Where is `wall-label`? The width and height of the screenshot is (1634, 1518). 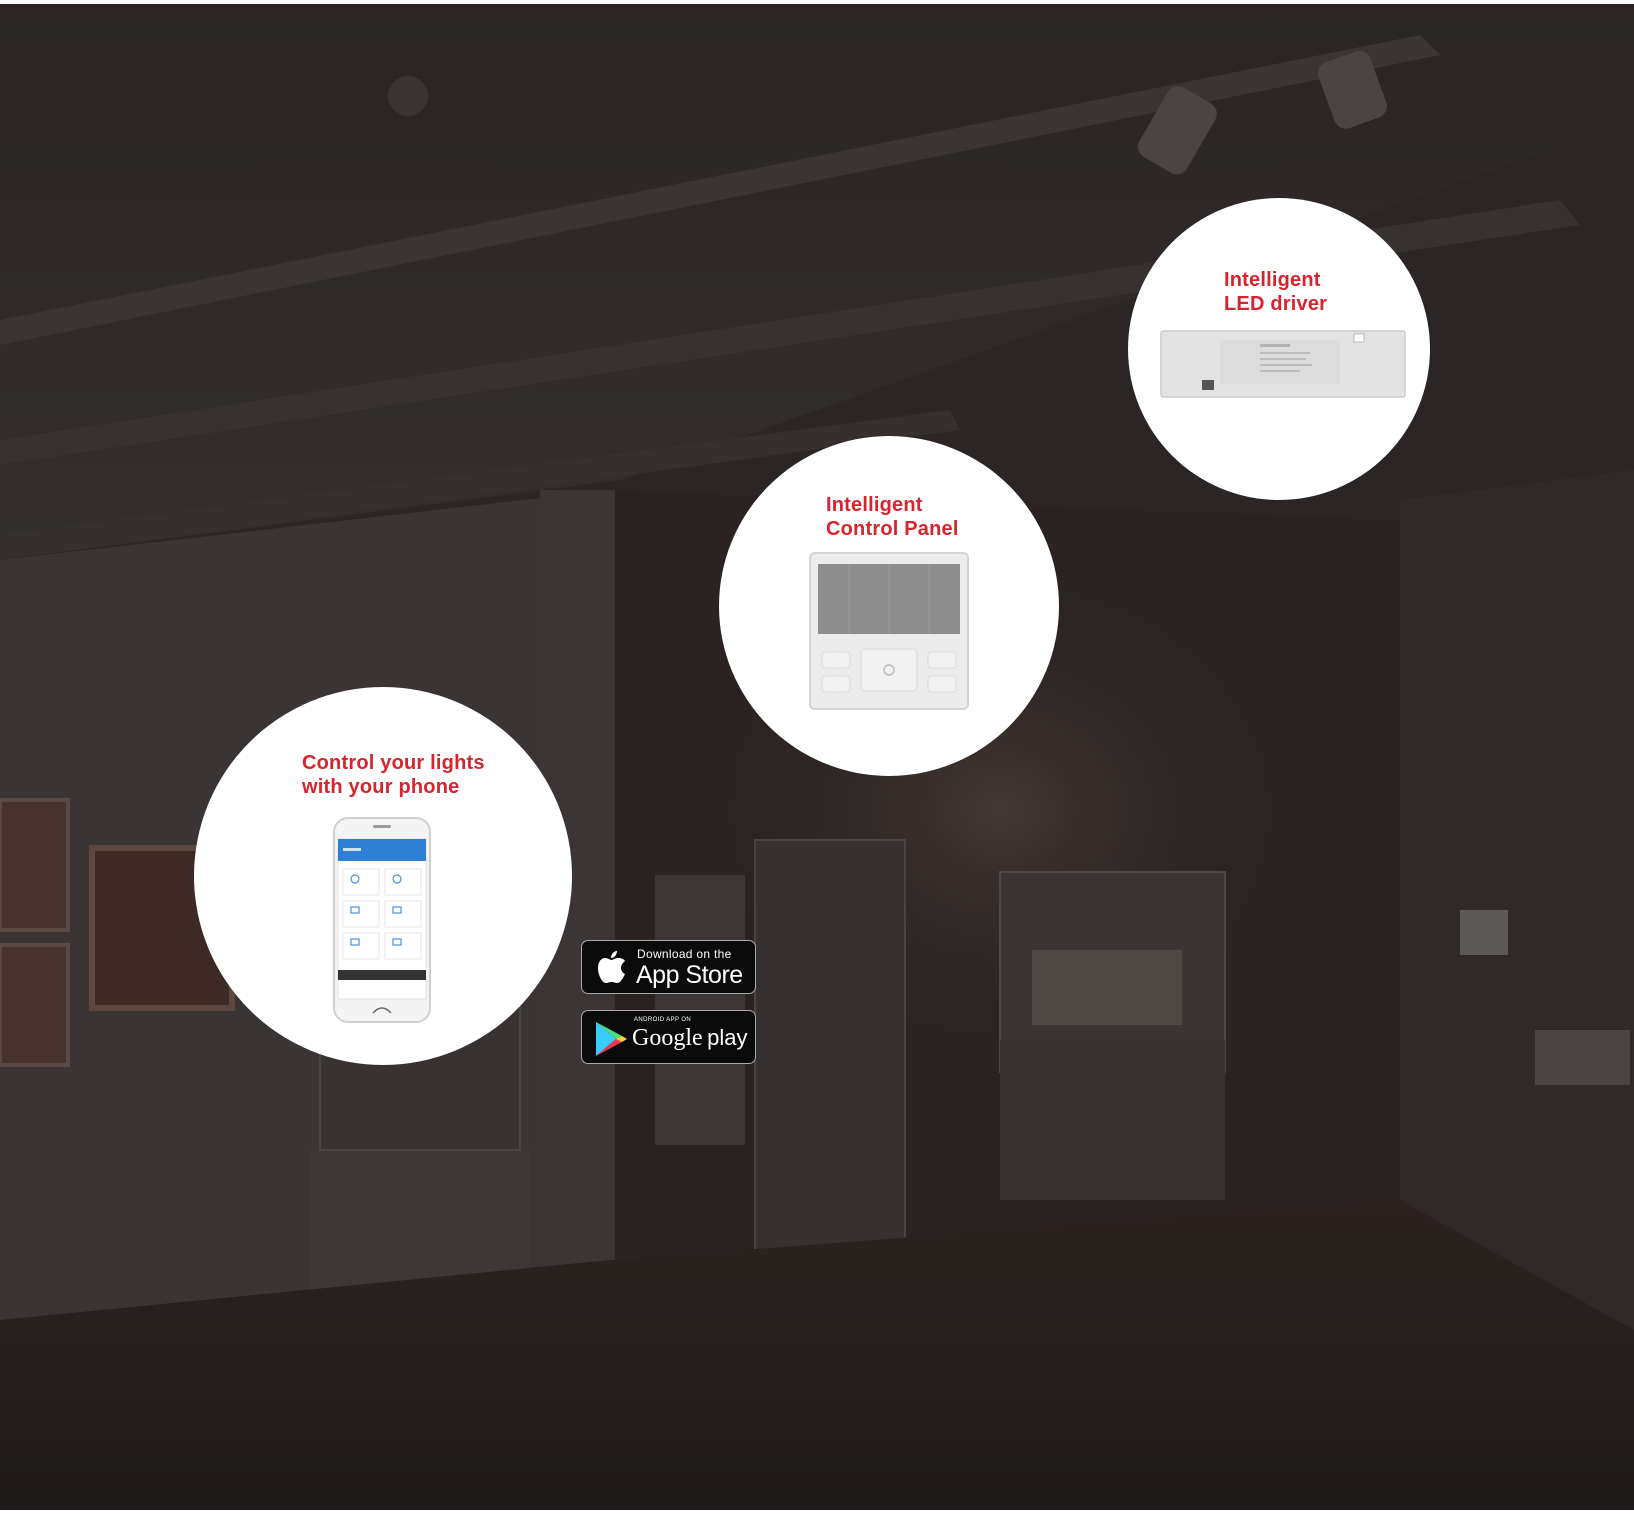 wall-label is located at coordinates (1582, 1057).